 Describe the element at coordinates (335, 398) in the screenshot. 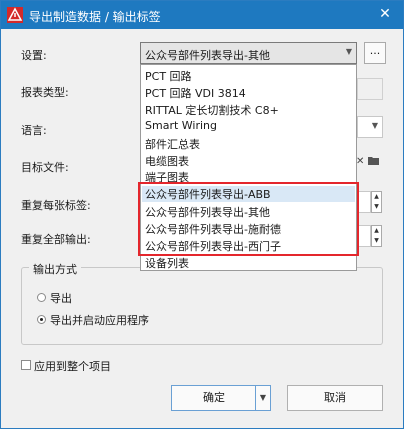

I see `cancel-button: 取消` at that location.